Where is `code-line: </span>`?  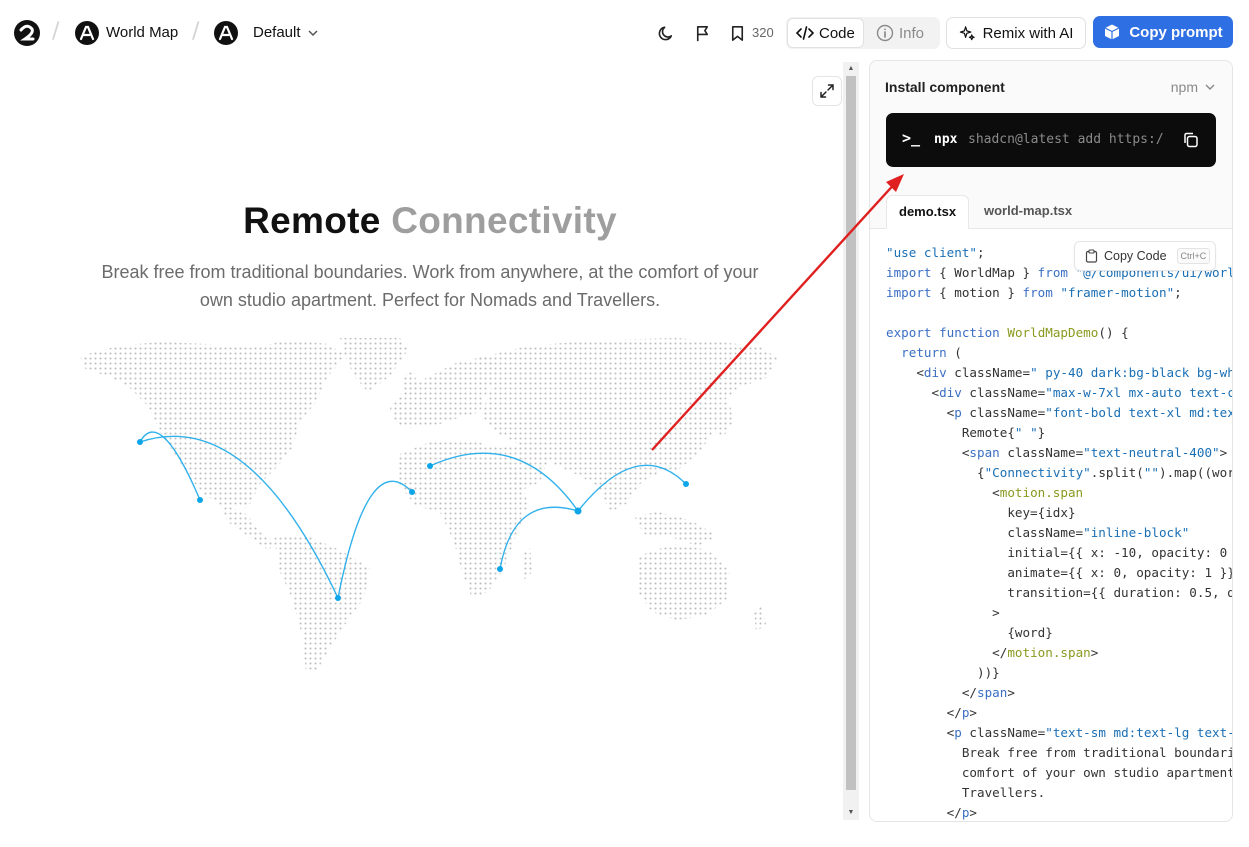 code-line: </span> is located at coordinates (950, 692).